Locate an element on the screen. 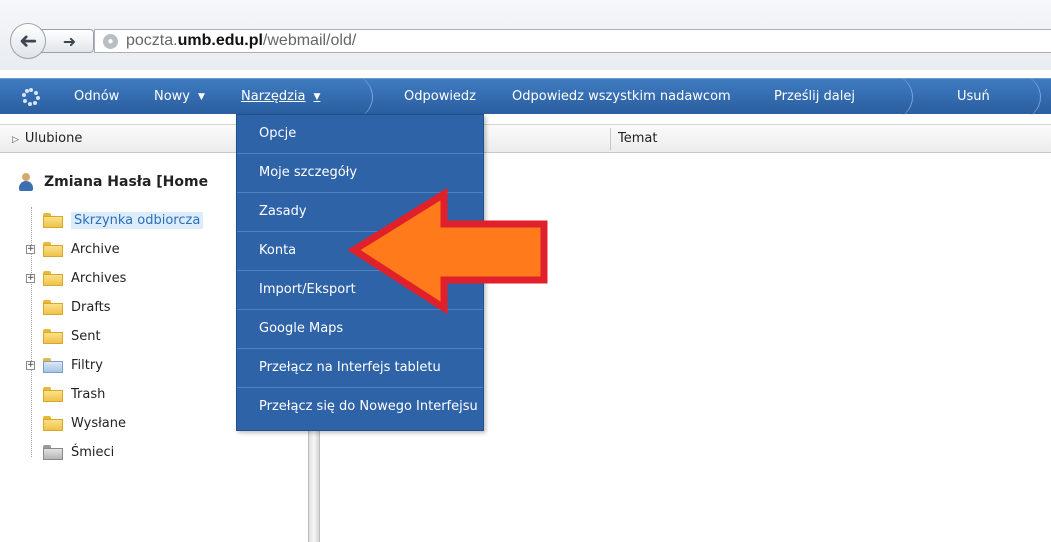 The width and height of the screenshot is (1051, 542). back-button: ➜ is located at coordinates (28, 41).